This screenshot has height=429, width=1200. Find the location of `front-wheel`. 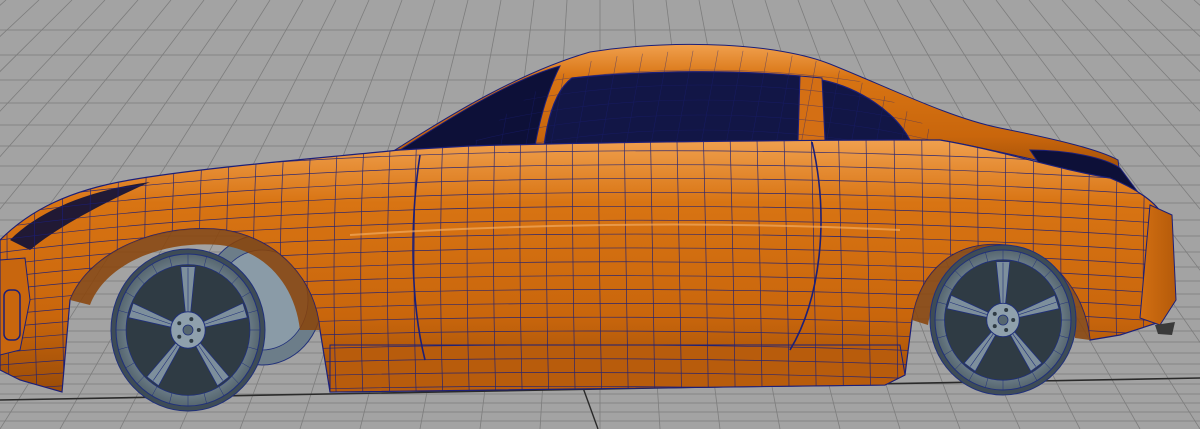

front-wheel is located at coordinates (188, 330).